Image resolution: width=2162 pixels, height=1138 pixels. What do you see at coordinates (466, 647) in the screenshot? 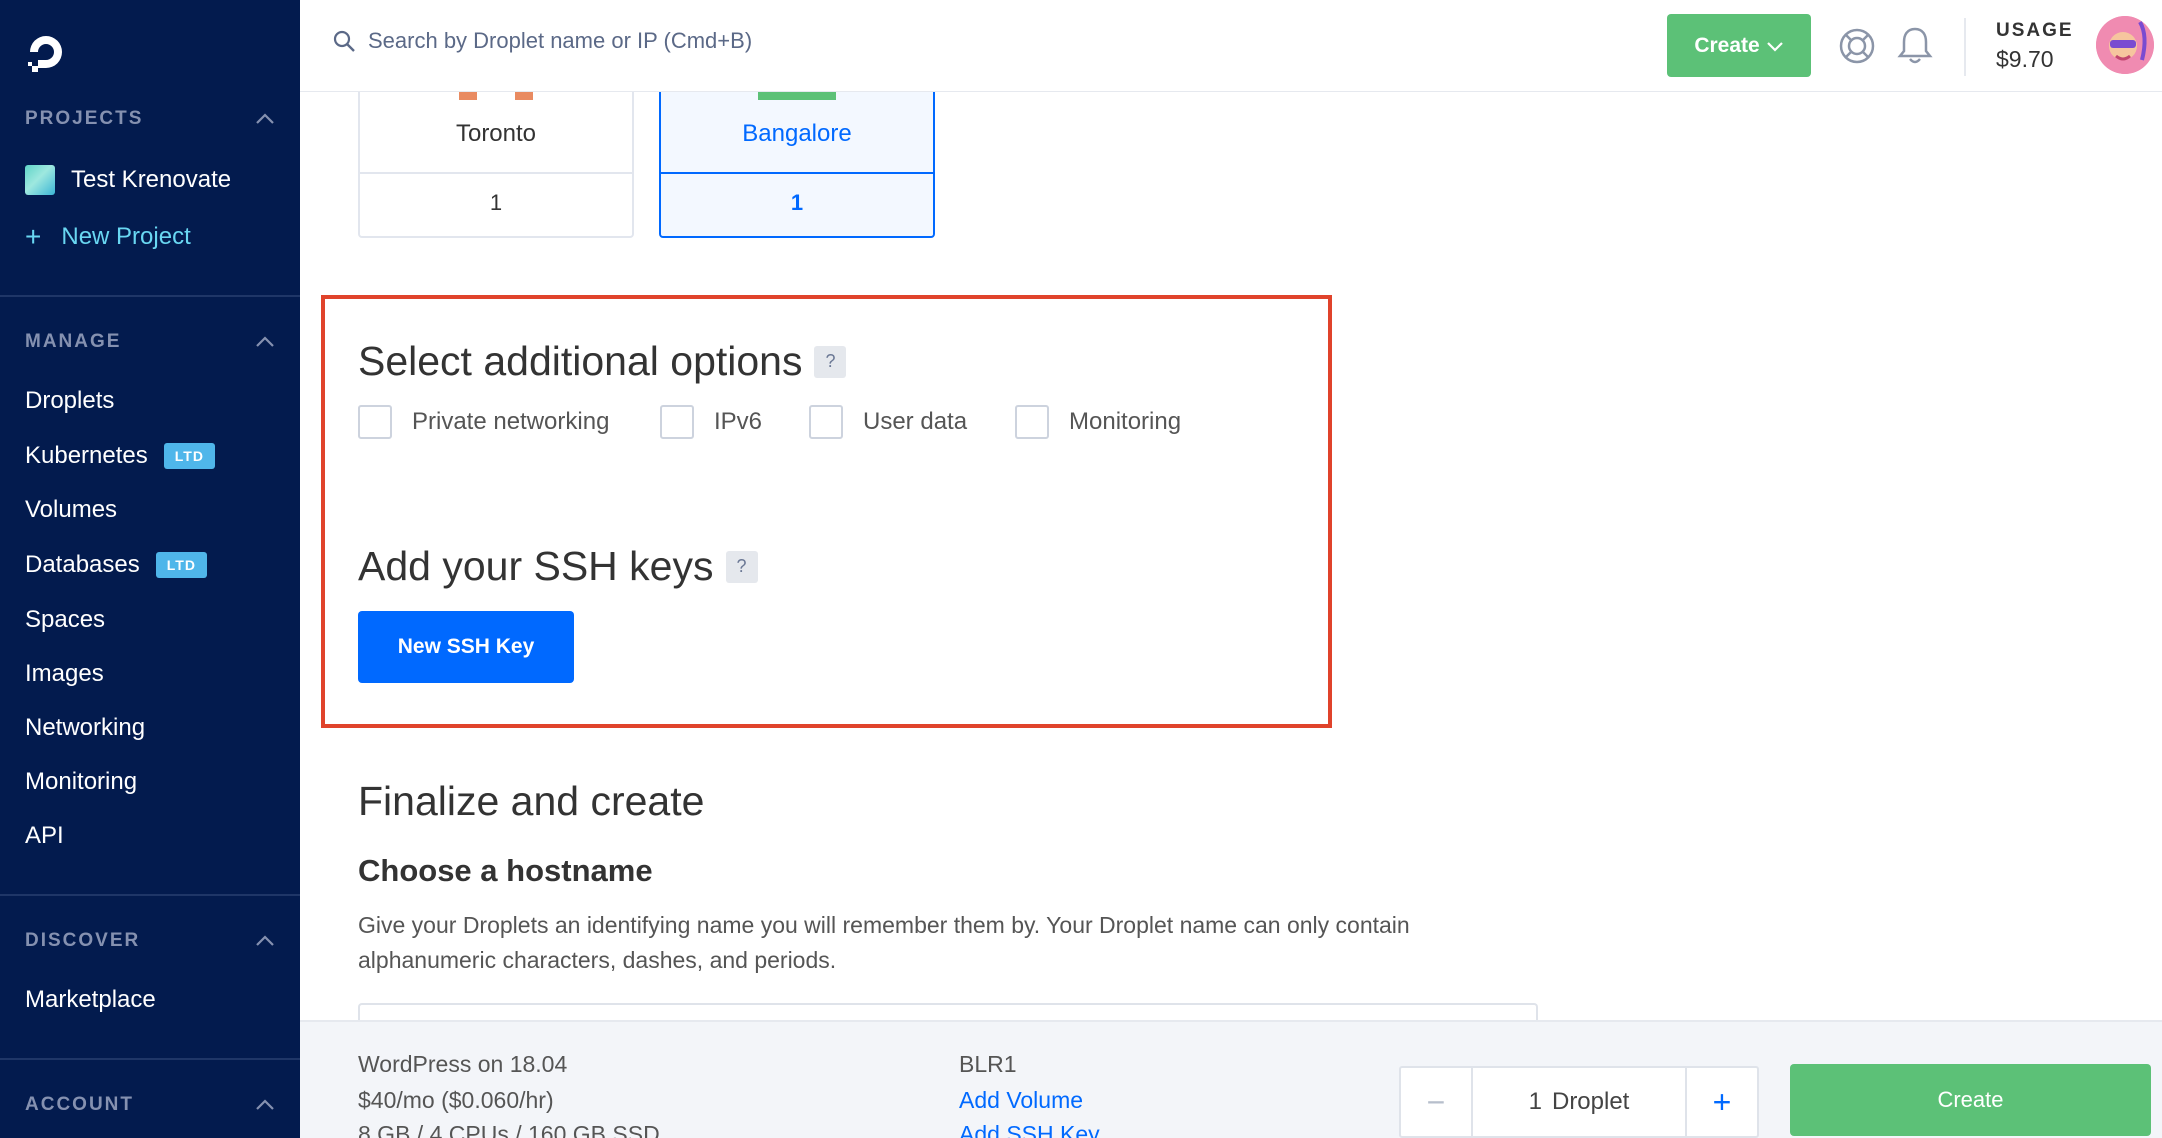
I see `new-ssh-key-button: New SSH Key` at bounding box center [466, 647].